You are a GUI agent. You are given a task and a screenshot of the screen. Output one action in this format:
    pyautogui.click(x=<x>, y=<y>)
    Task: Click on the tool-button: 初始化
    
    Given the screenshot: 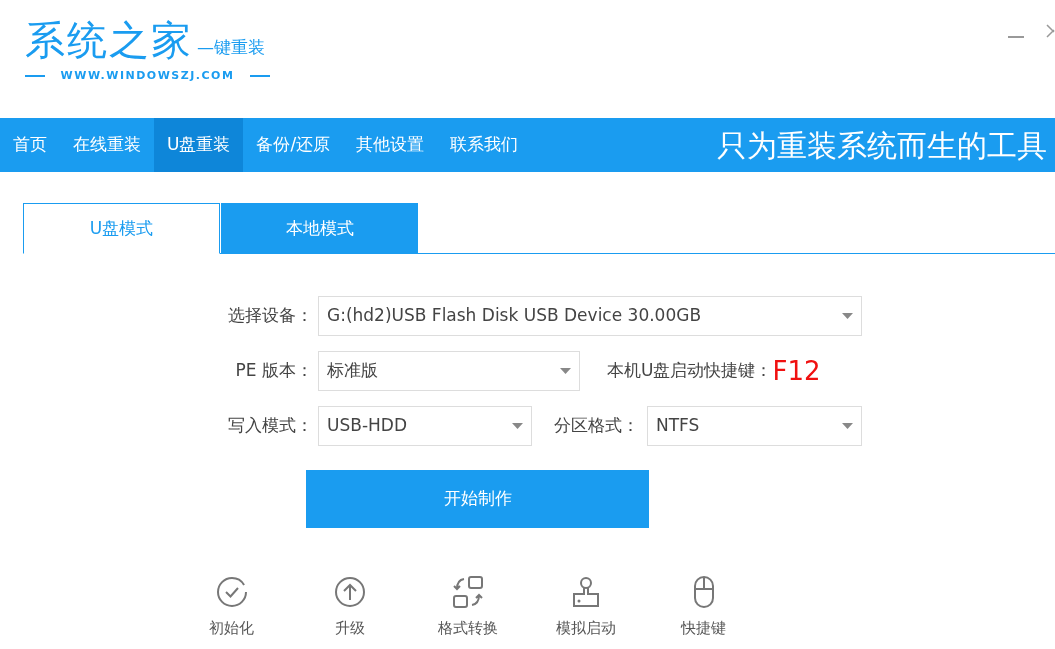 What is the action you would take?
    pyautogui.click(x=231, y=607)
    